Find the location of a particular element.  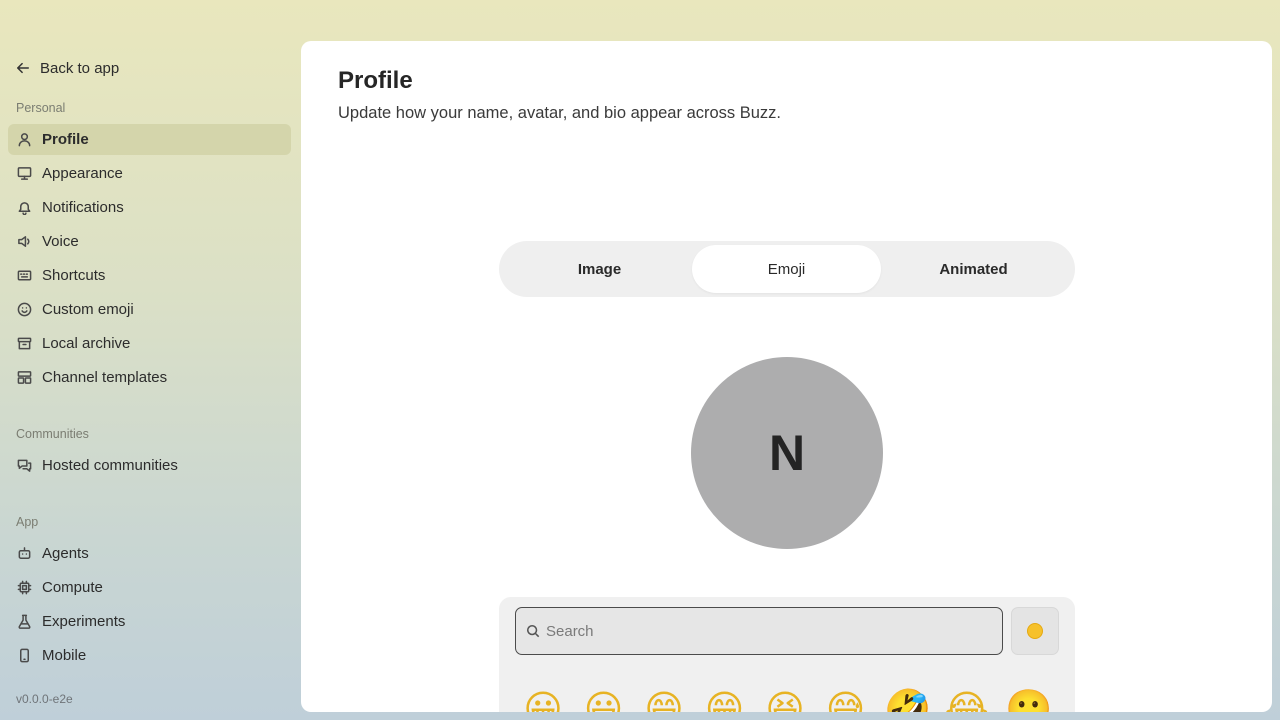

sidebar-item-label: Hosted communities is located at coordinates (110, 465).